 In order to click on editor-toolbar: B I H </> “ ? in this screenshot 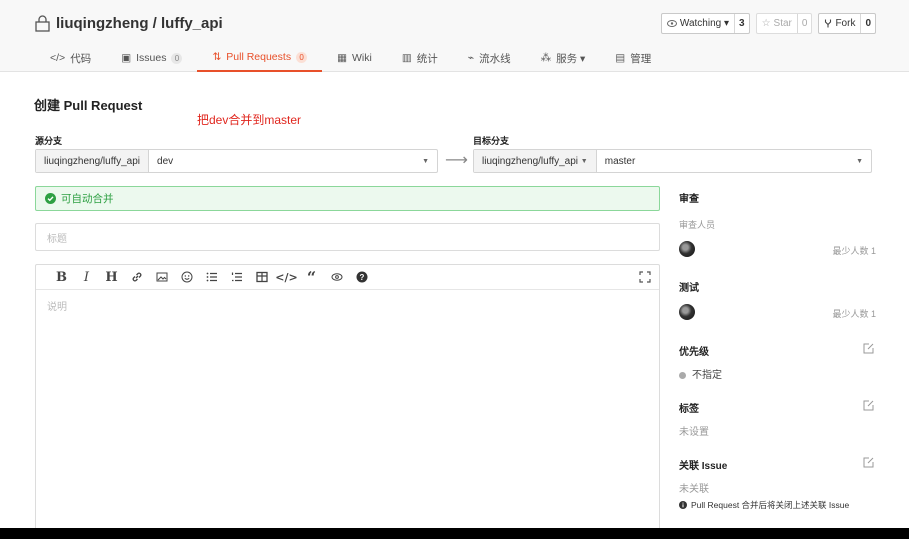, I will do `click(347, 277)`.